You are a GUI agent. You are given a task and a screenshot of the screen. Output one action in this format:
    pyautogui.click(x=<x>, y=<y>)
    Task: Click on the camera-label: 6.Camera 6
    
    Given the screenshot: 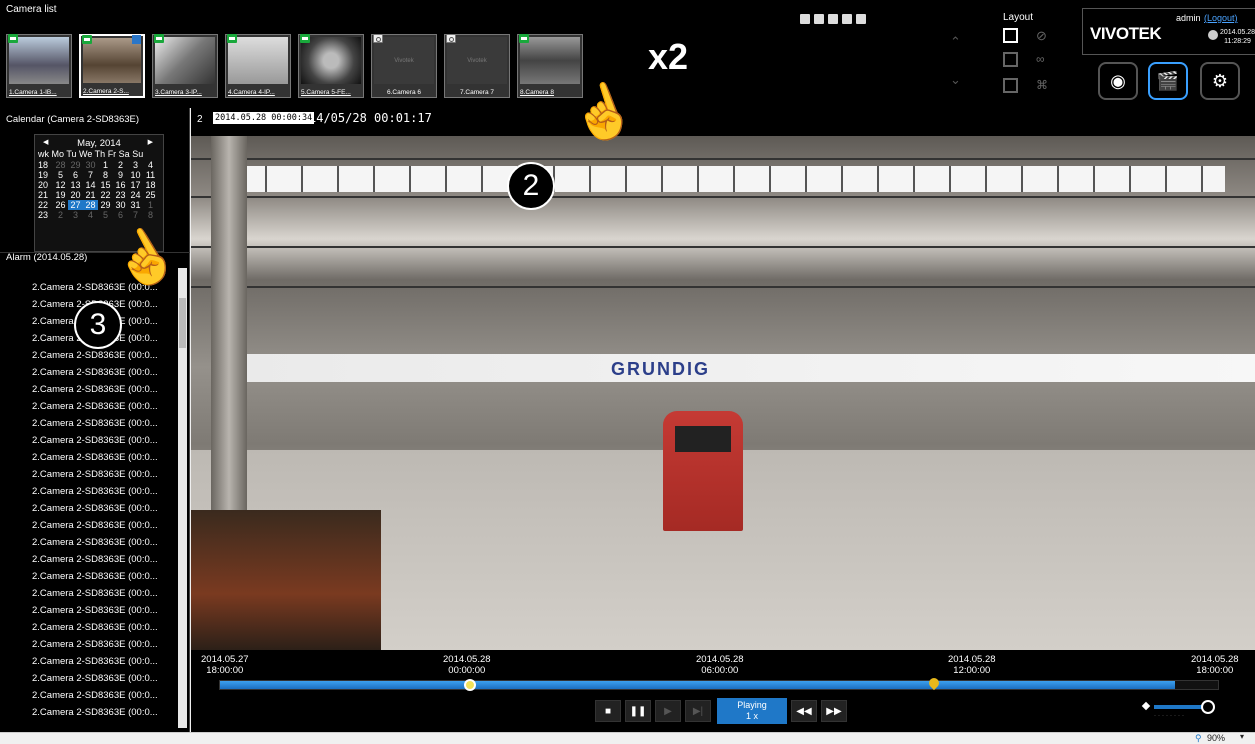 What is the action you would take?
    pyautogui.click(x=404, y=92)
    